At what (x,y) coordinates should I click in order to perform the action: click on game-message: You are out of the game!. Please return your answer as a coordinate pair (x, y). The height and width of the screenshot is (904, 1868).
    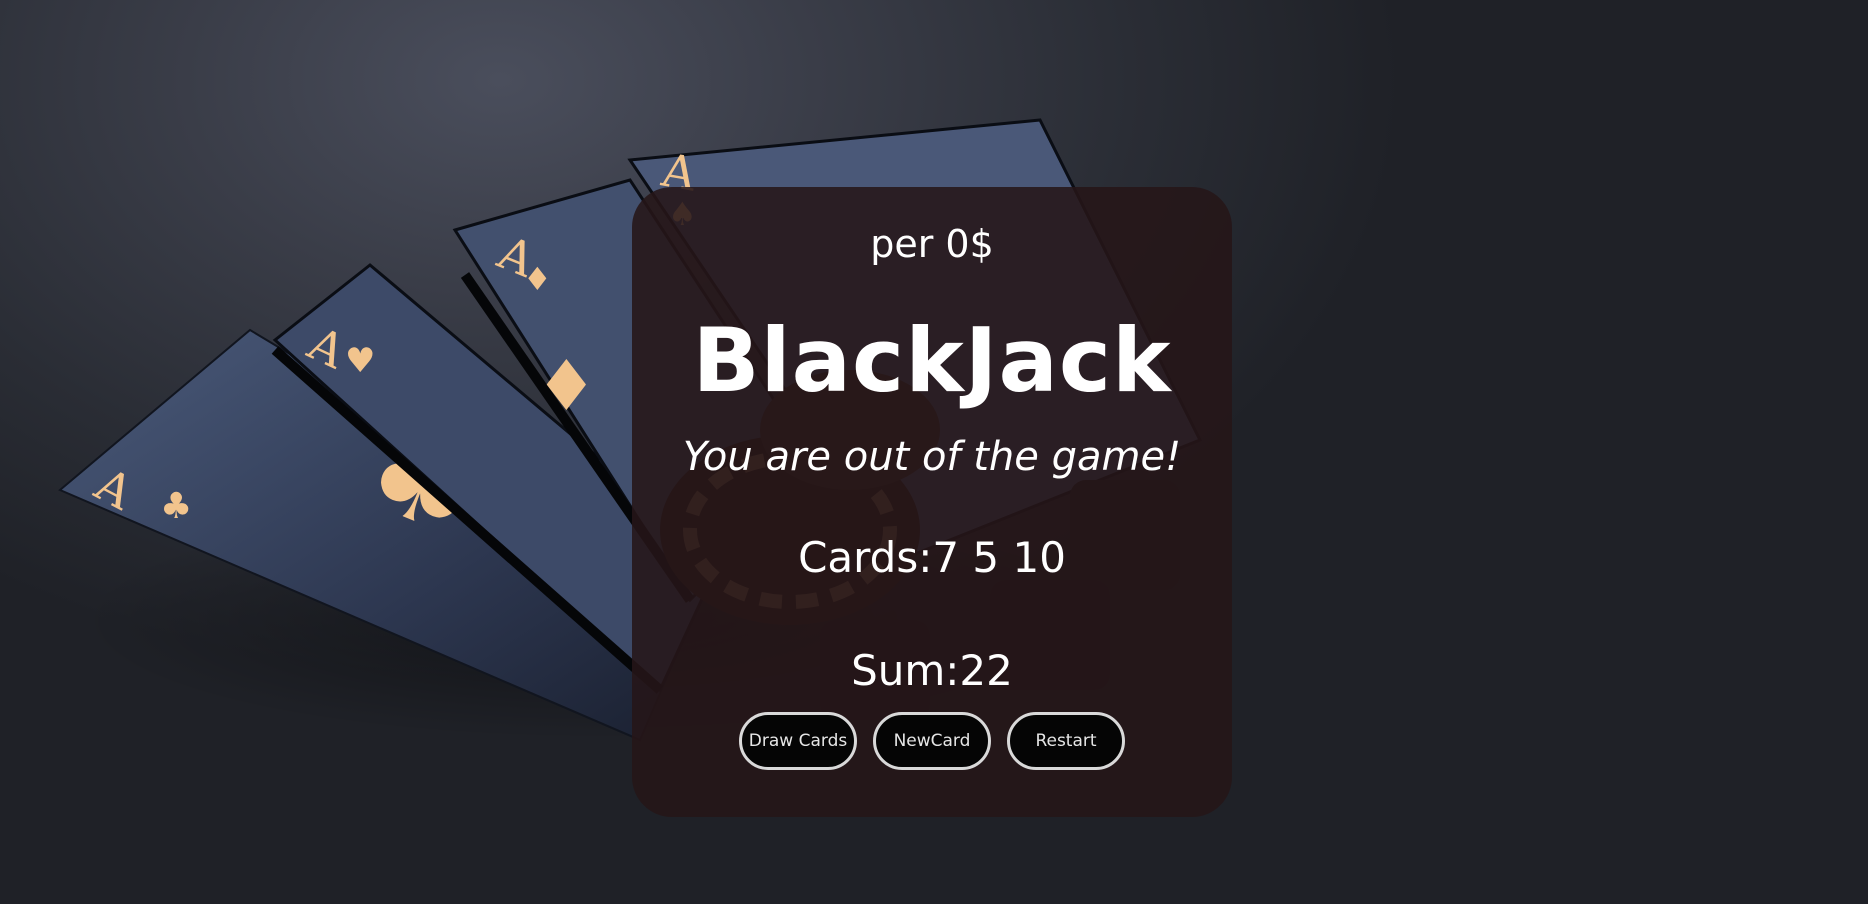
    Looking at the image, I should click on (932, 457).